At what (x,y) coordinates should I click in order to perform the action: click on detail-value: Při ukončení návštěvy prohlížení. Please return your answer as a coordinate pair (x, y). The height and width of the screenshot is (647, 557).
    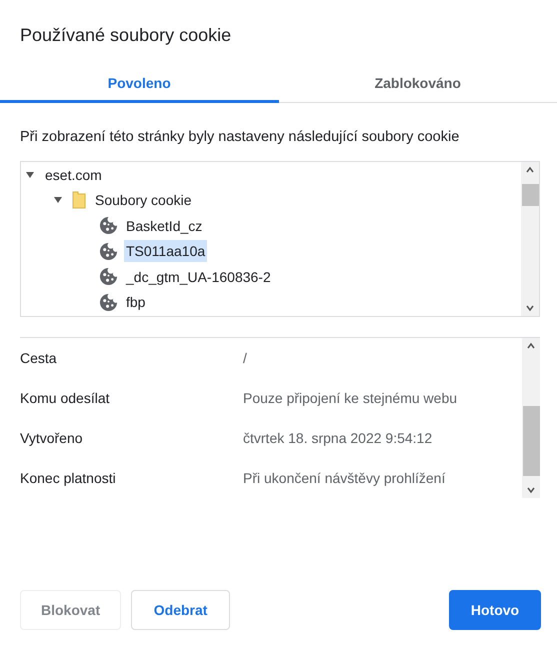
    Looking at the image, I should click on (344, 478).